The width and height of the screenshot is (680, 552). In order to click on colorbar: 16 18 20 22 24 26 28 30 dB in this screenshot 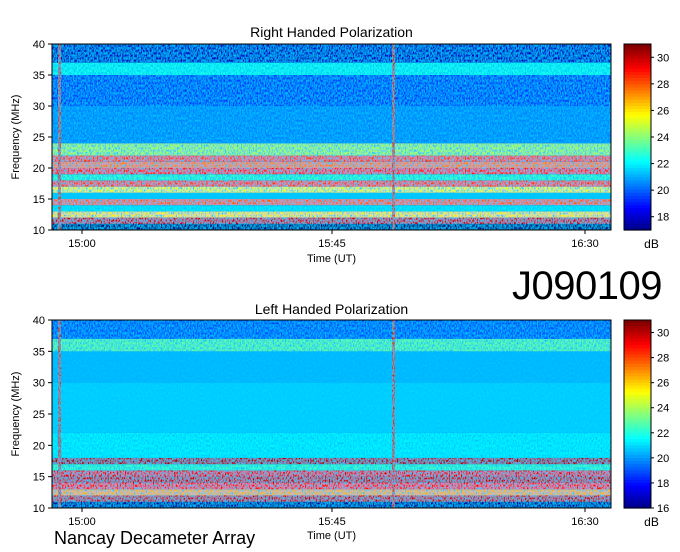, I will do `click(646, 424)`.